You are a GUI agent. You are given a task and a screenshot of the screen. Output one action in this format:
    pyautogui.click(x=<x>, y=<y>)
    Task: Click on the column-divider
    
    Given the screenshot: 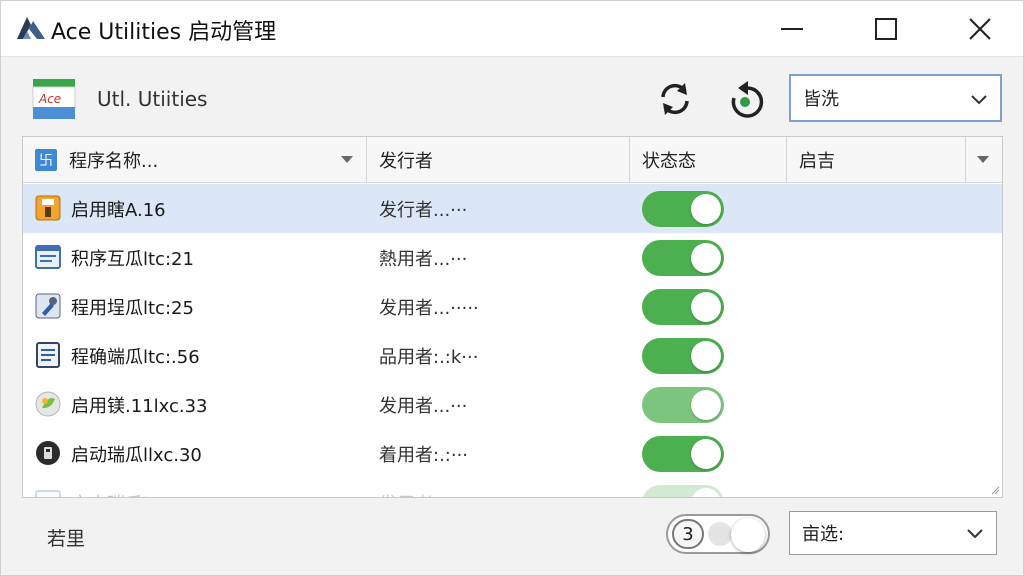 What is the action you would take?
    pyautogui.click(x=965, y=160)
    